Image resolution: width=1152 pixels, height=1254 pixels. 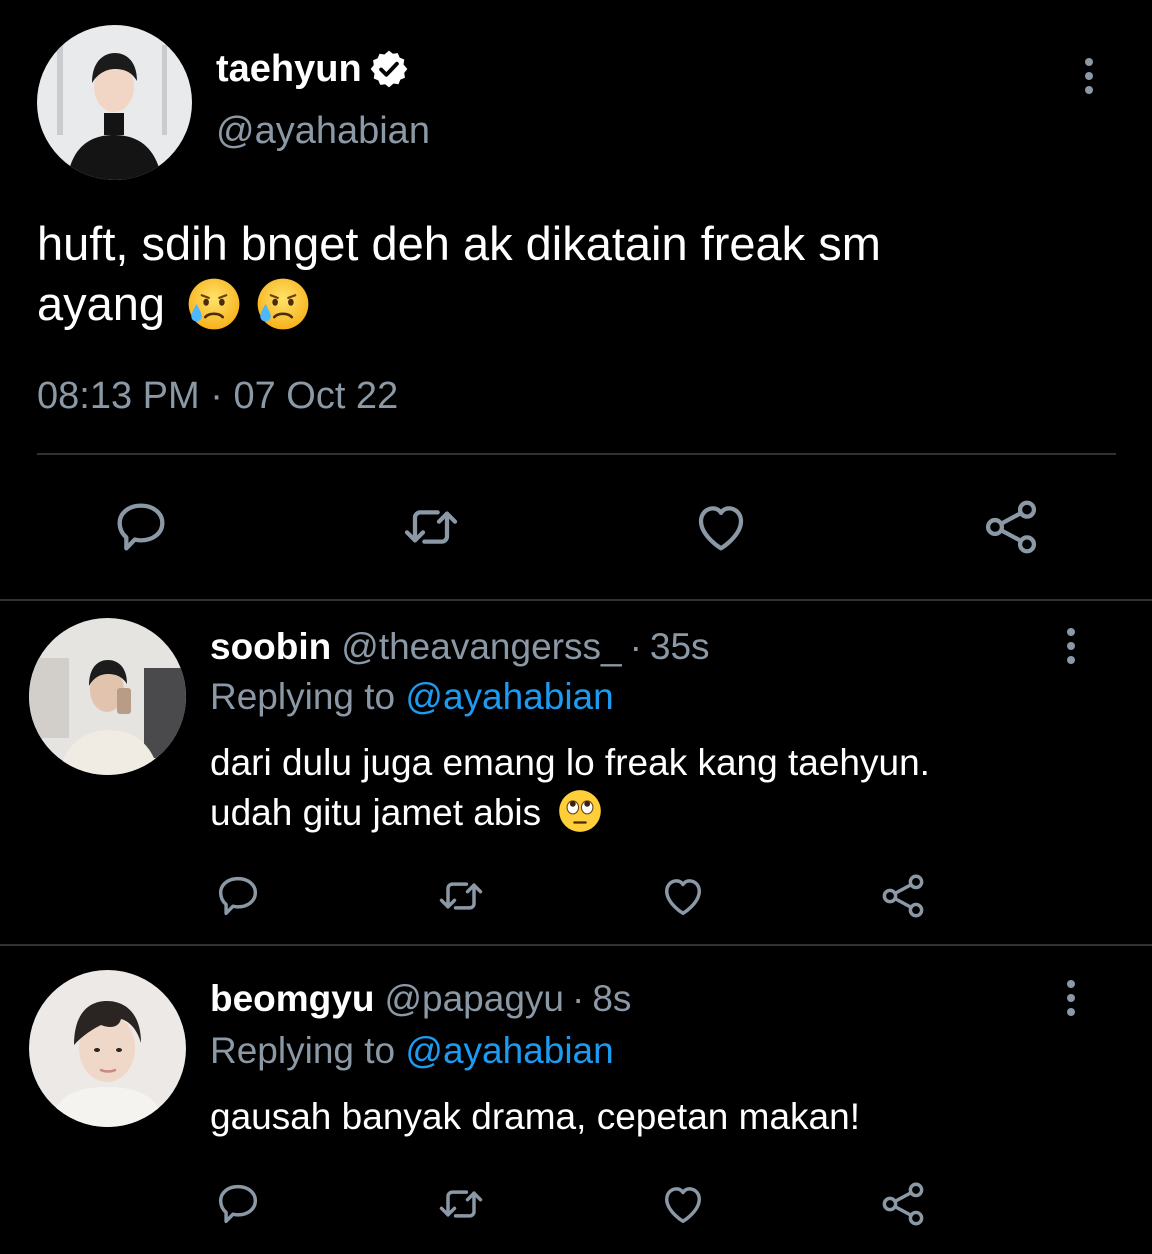 I want to click on tweet-date: 07 Oct 22, so click(x=316, y=396).